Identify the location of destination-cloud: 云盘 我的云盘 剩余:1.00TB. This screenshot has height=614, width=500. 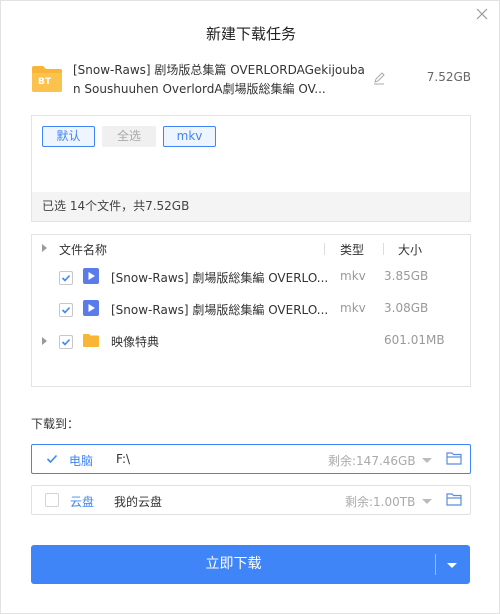
(251, 500).